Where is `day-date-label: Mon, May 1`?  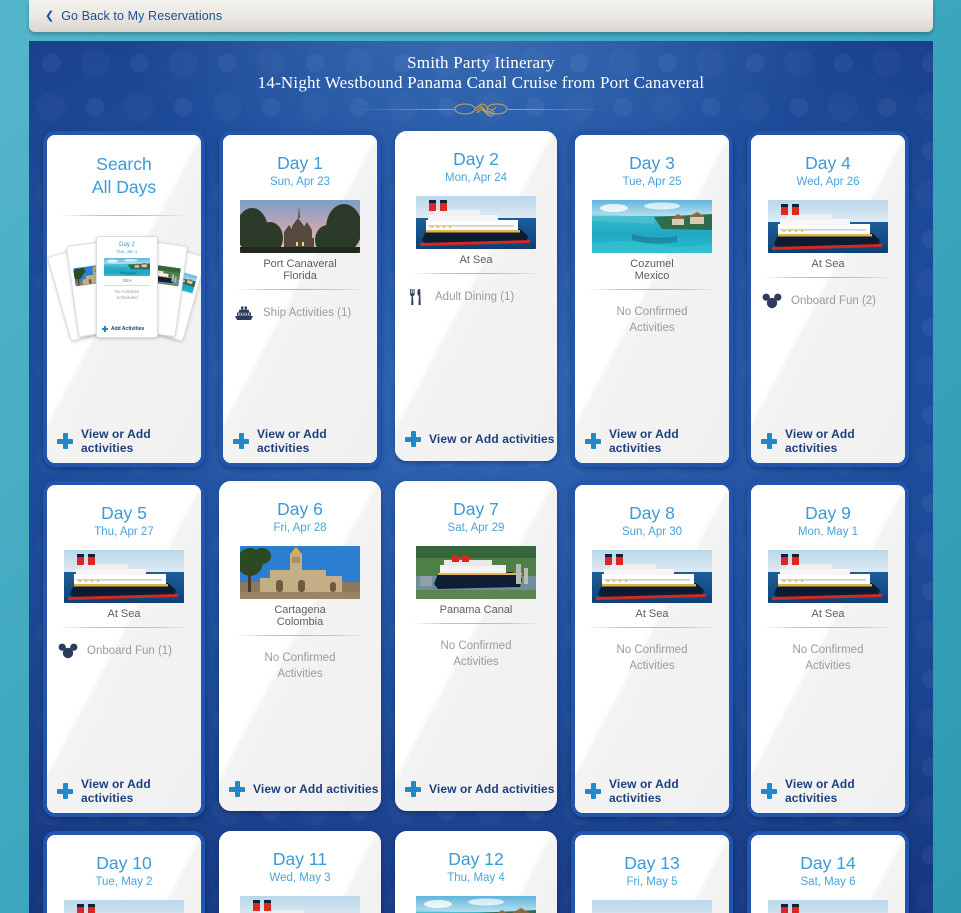 day-date-label: Mon, May 1 is located at coordinates (828, 532).